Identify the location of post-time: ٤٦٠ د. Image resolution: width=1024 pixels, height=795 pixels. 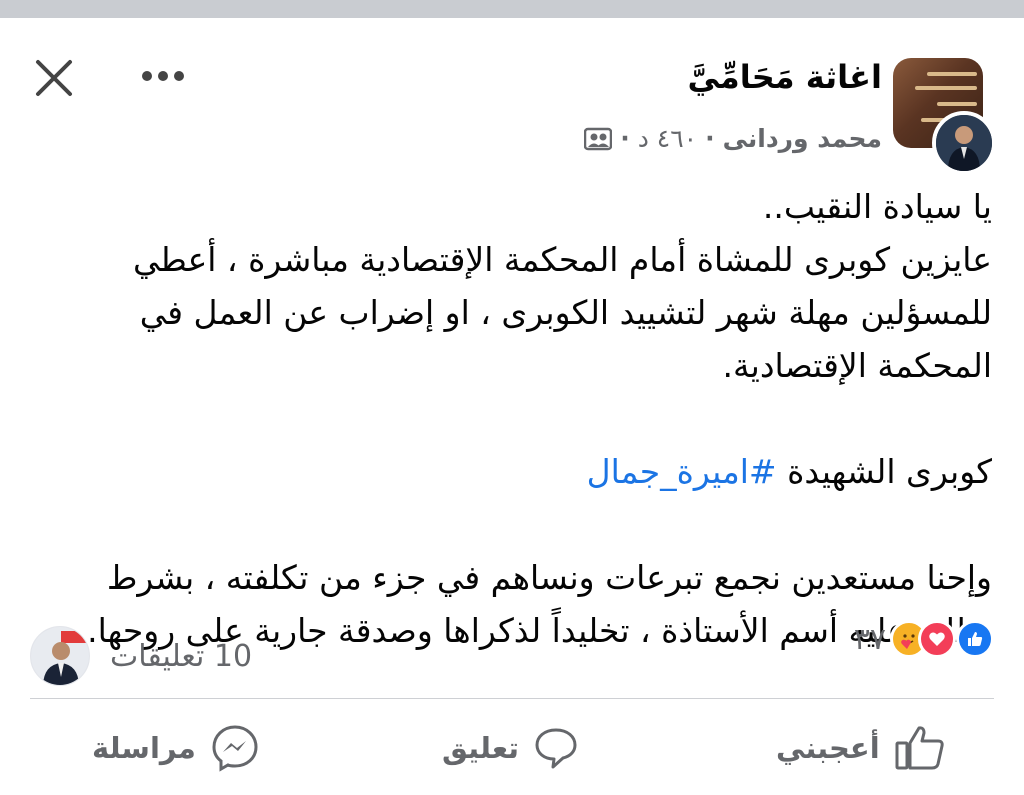
(667, 138).